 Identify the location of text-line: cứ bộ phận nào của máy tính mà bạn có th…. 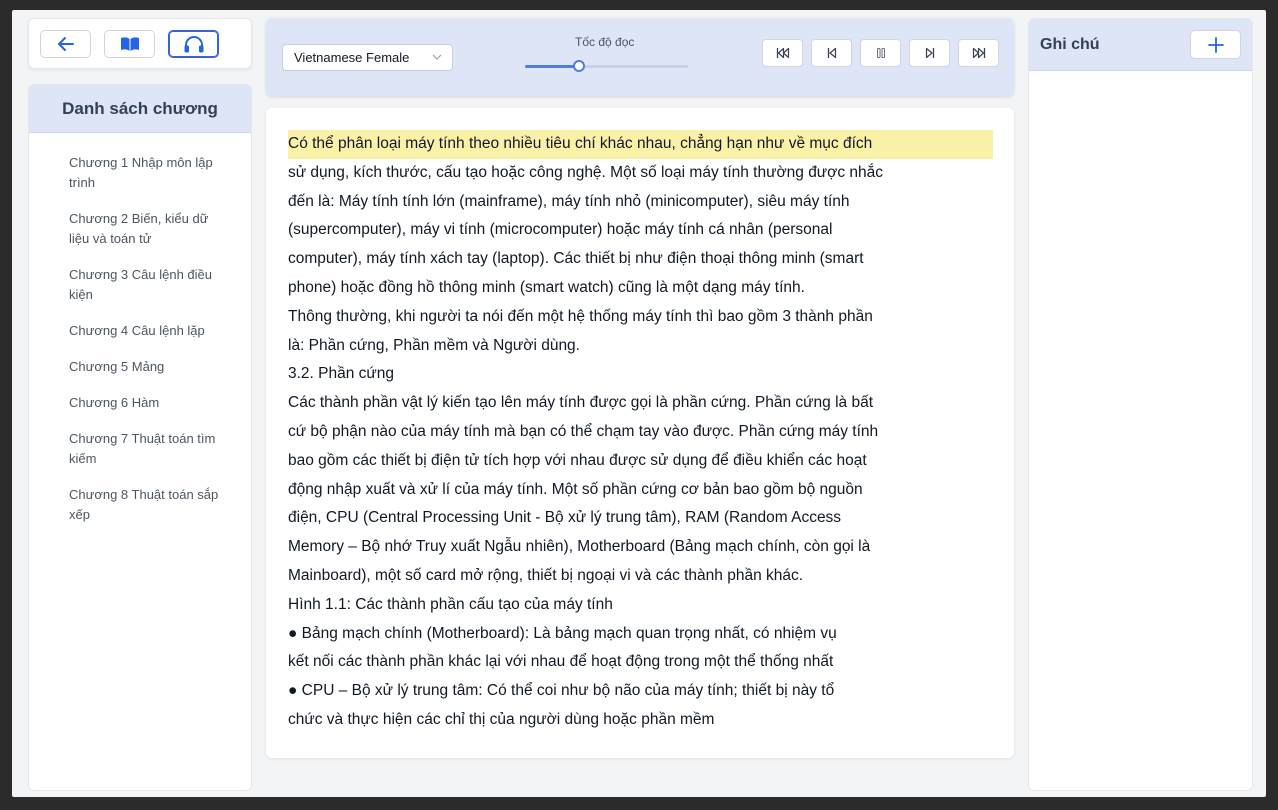
(583, 431).